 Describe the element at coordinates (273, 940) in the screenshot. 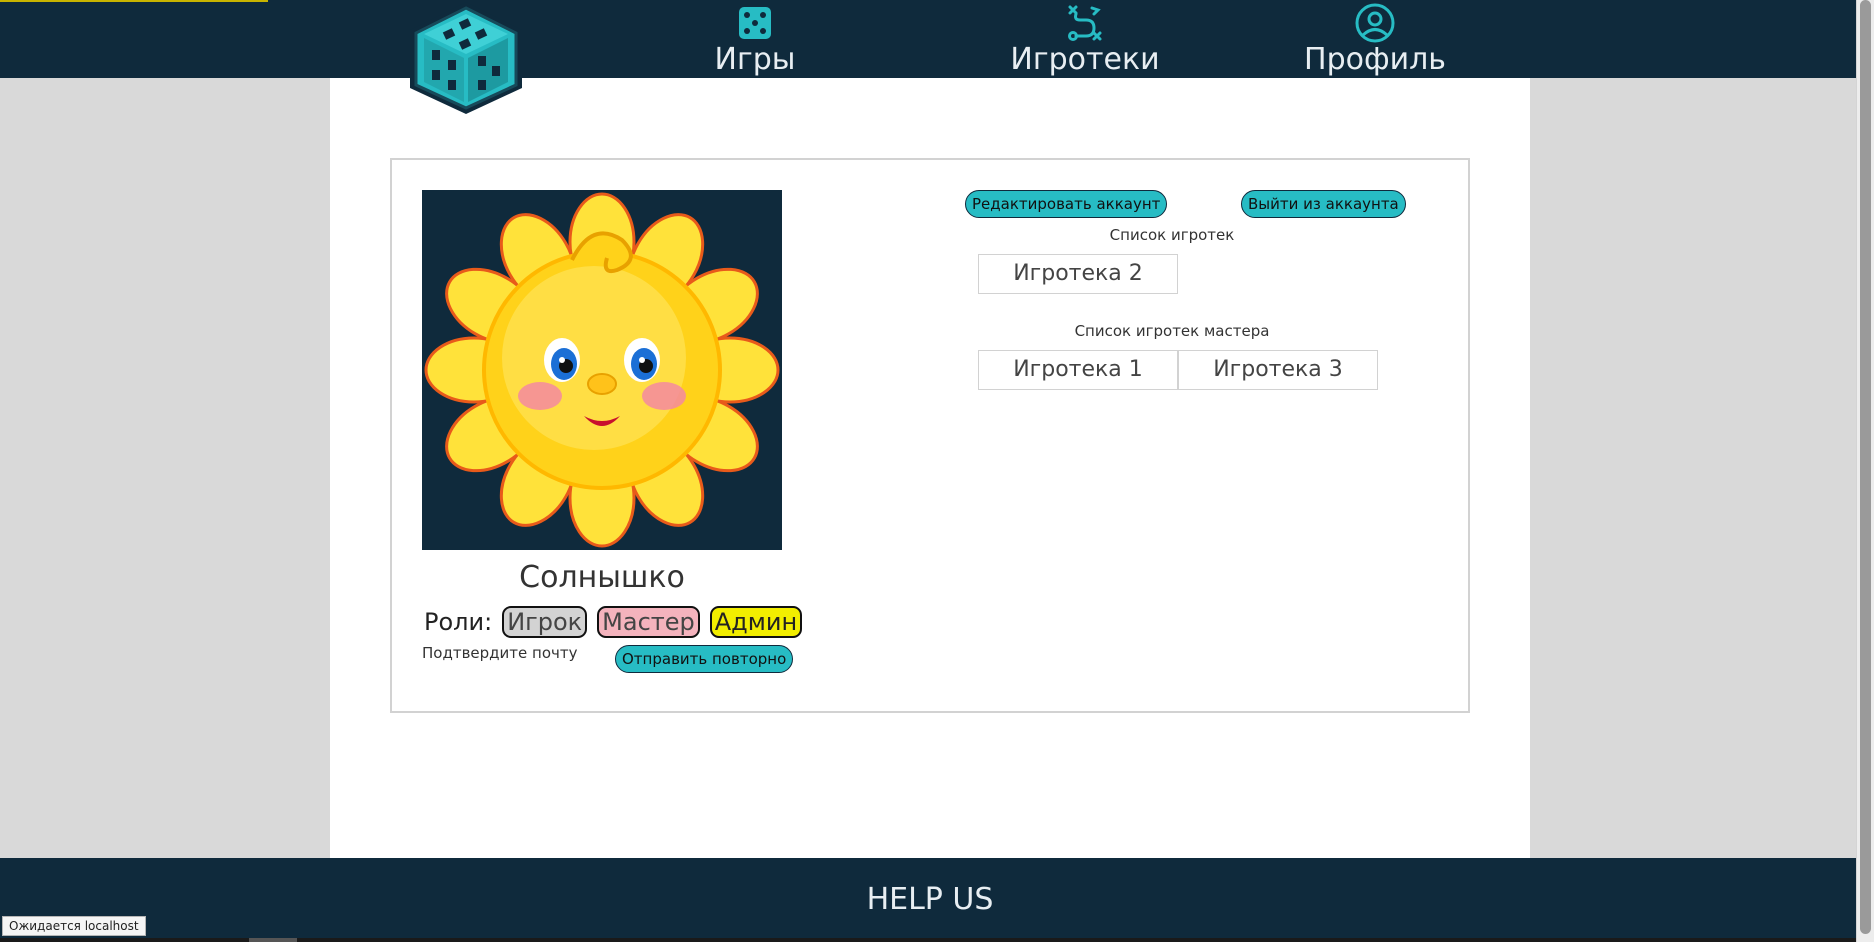

I see `bottom-mark` at that location.